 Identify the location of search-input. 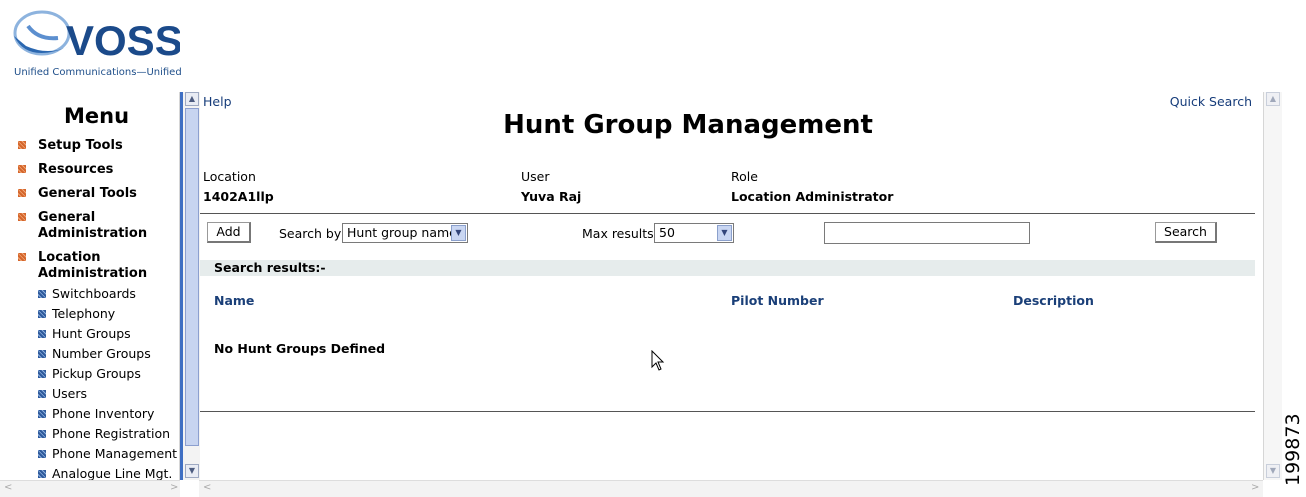
(927, 233).